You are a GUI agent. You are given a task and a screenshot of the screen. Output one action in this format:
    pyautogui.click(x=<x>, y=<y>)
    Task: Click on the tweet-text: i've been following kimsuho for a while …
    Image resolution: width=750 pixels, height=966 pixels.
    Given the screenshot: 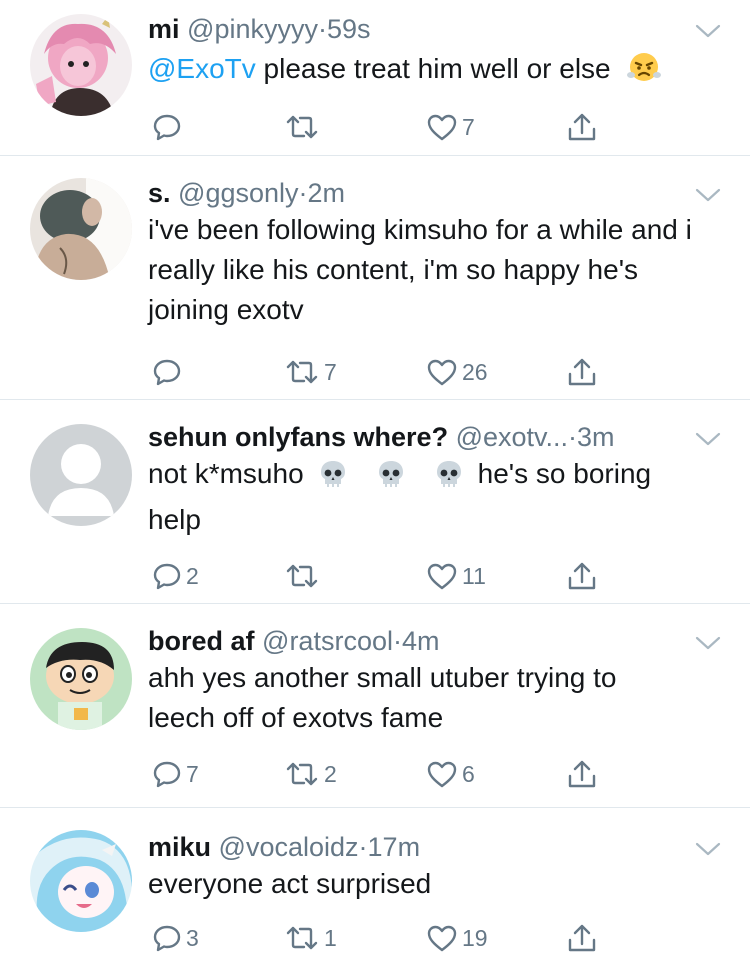 What is the action you would take?
    pyautogui.click(x=420, y=269)
    